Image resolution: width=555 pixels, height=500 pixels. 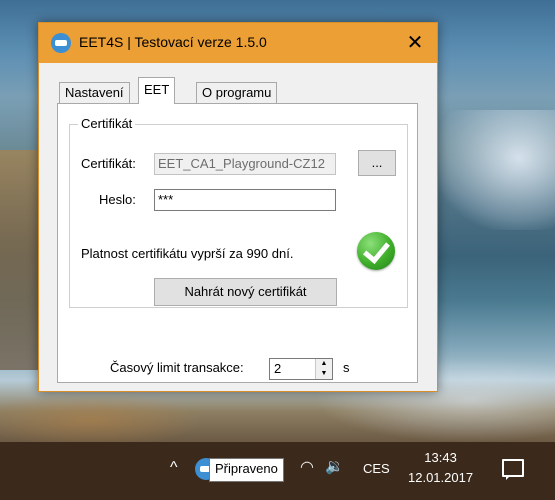 I want to click on title-bar: EET4S | Testovací verze 1.5.0 ✕, so click(x=238, y=43).